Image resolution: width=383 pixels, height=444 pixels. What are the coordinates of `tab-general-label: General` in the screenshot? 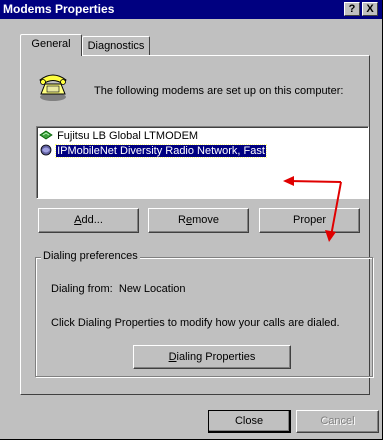 It's located at (51, 44).